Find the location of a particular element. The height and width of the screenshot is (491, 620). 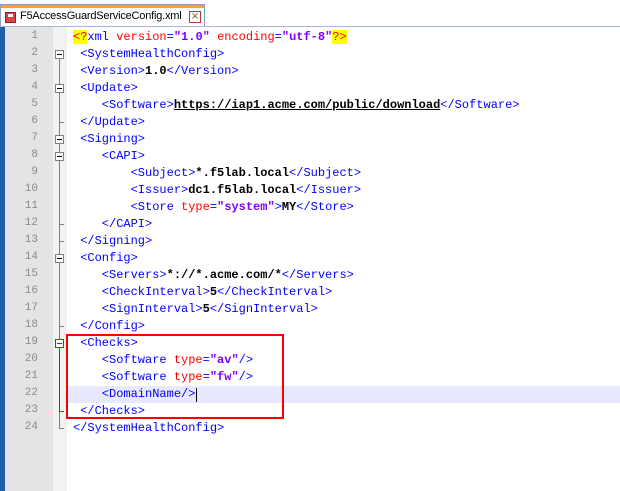

token-tag: </Signing> is located at coordinates (113, 241).